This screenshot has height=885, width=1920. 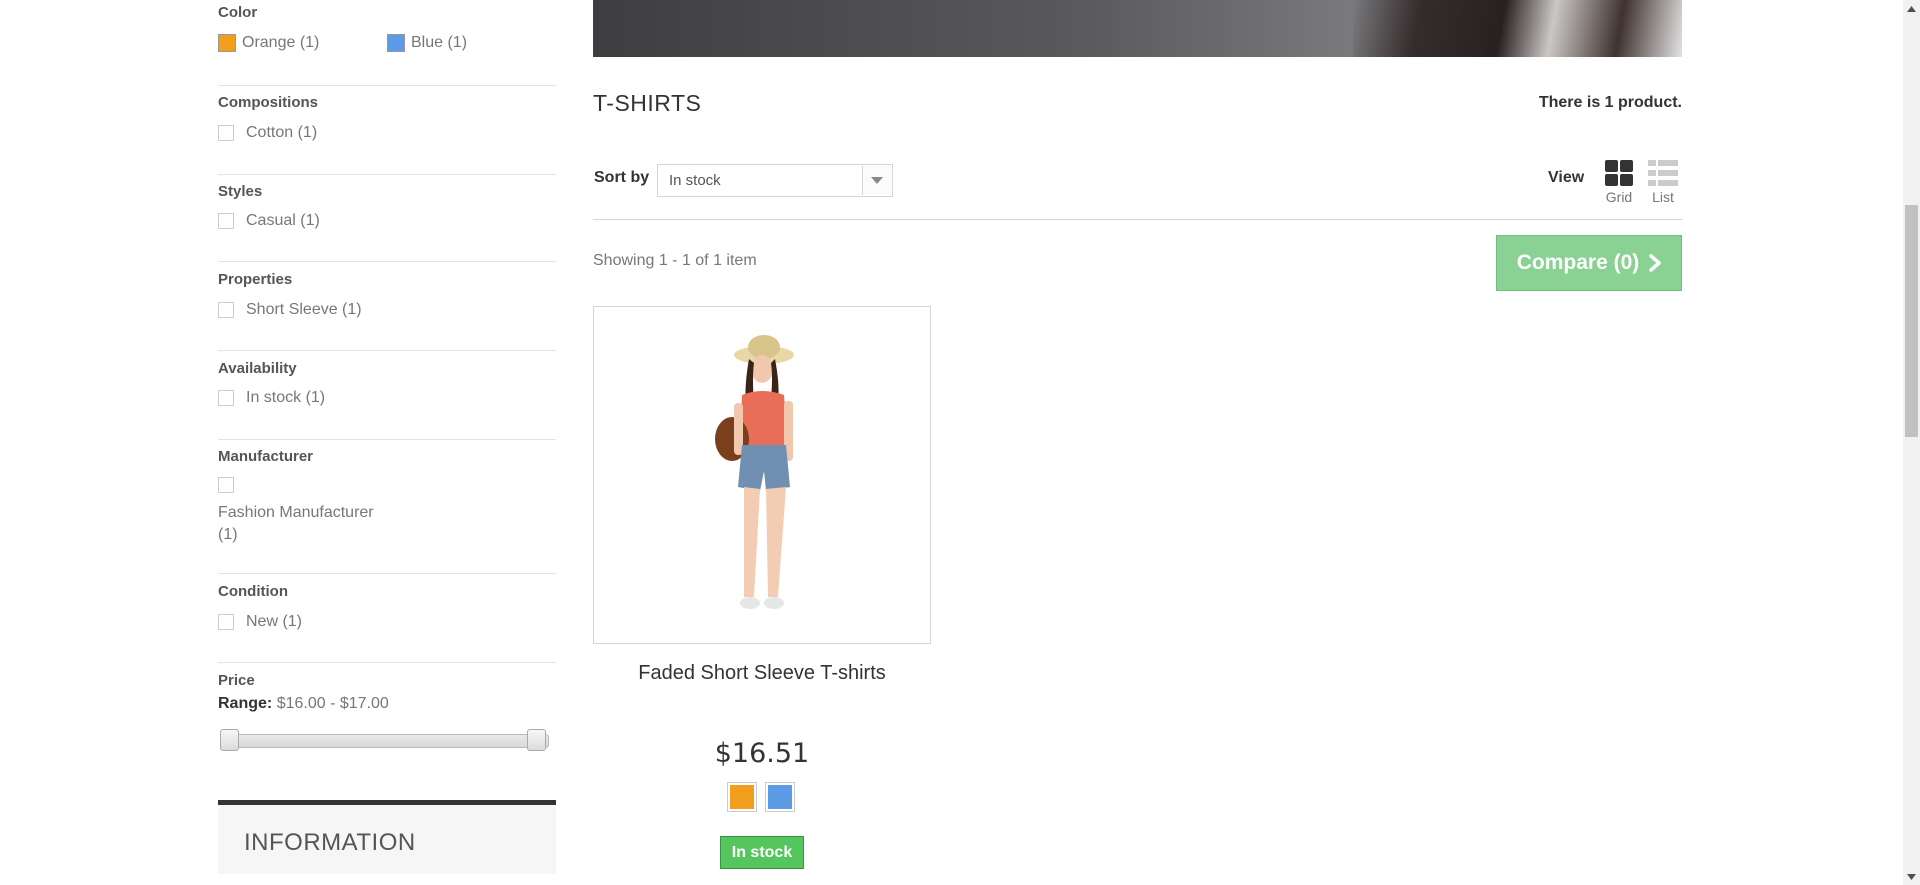 What do you see at coordinates (268, 102) in the screenshot?
I see `filter-title-compositions: Compositions` at bounding box center [268, 102].